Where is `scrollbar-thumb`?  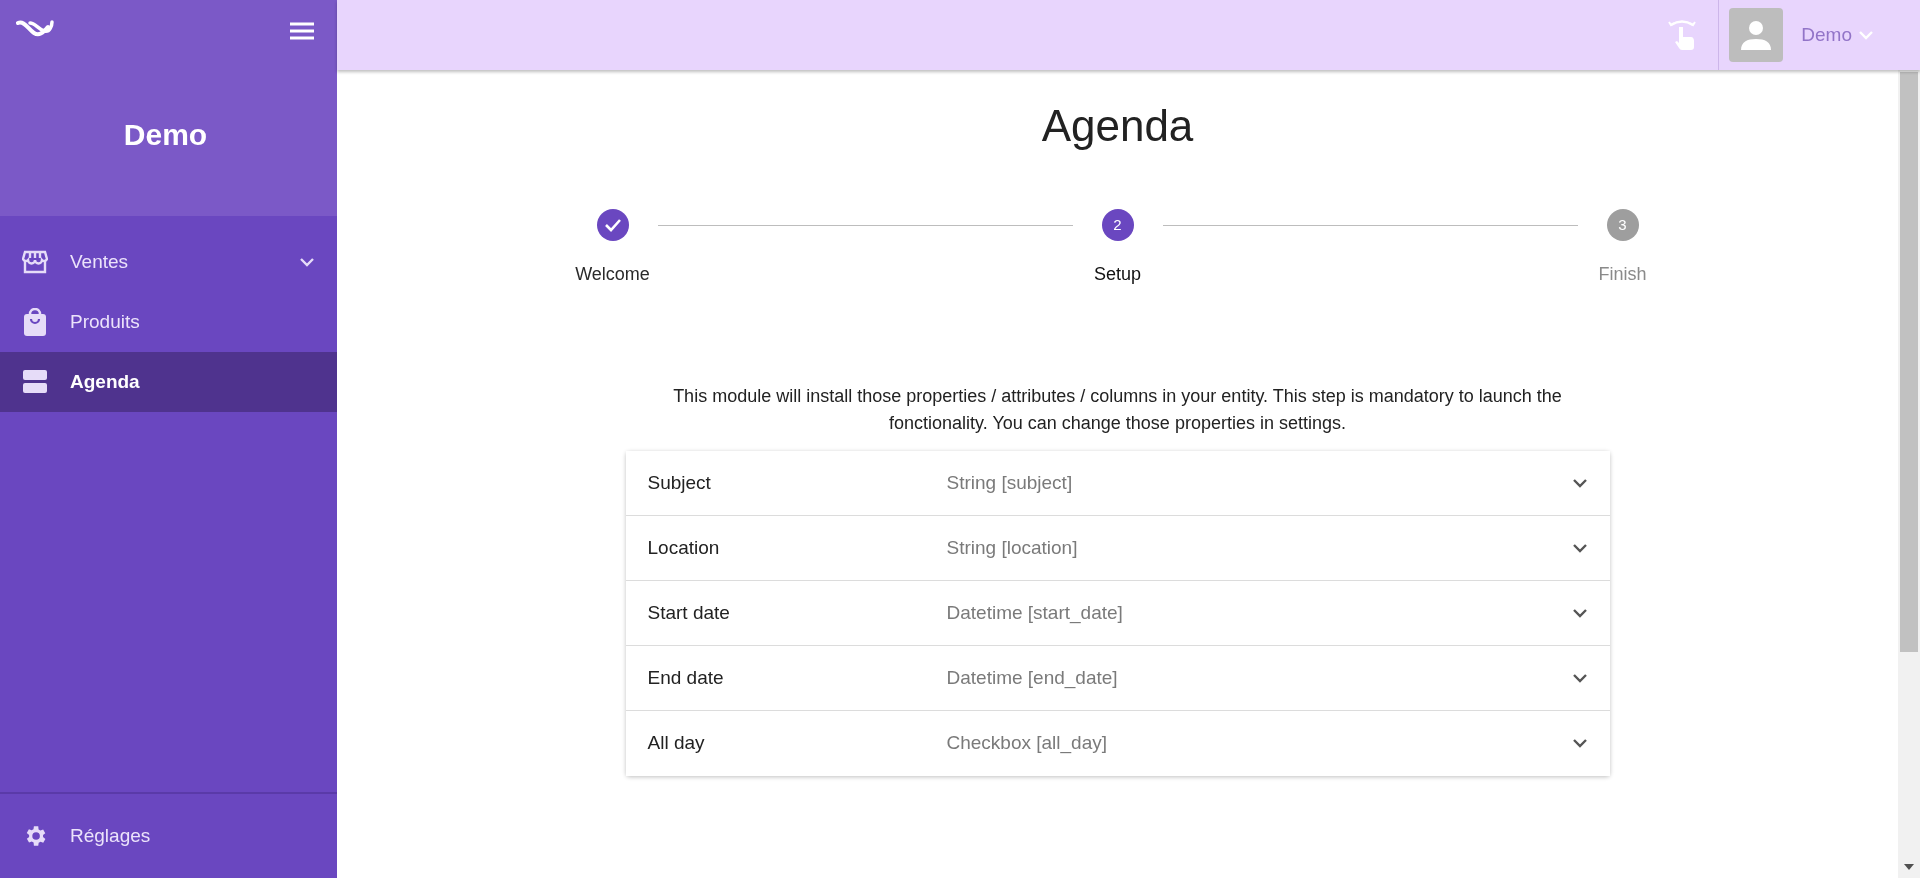
scrollbar-thumb is located at coordinates (1909, 362).